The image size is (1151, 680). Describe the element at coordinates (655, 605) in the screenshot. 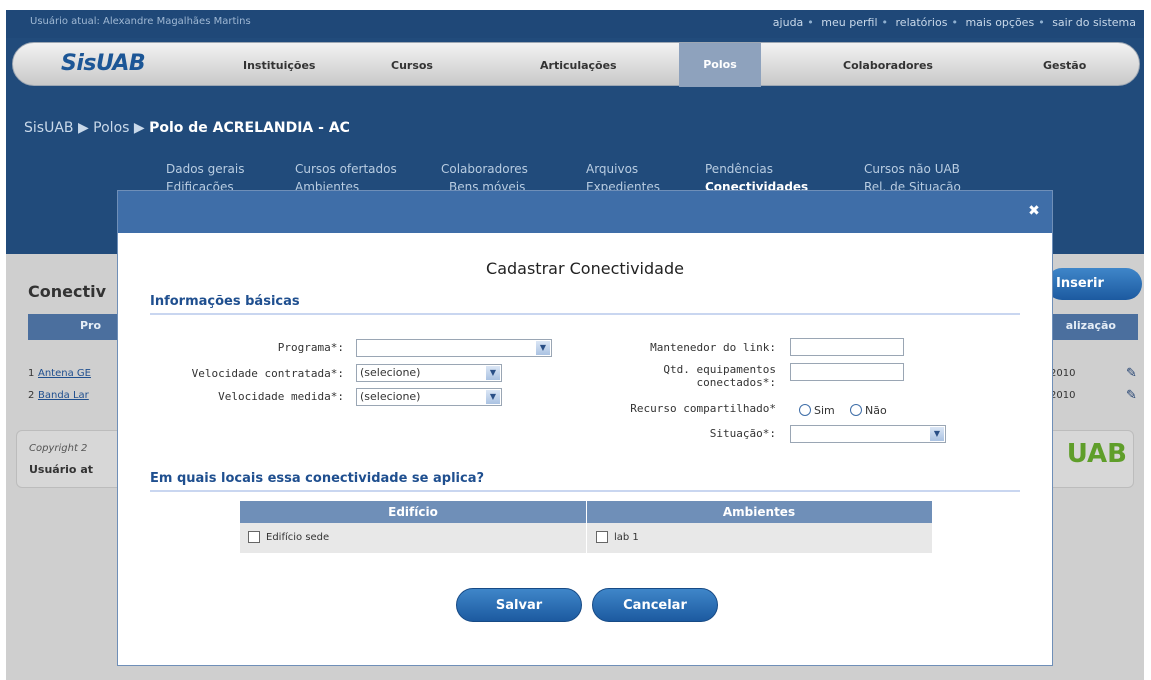

I see `cancel-button: Cancelar` at that location.